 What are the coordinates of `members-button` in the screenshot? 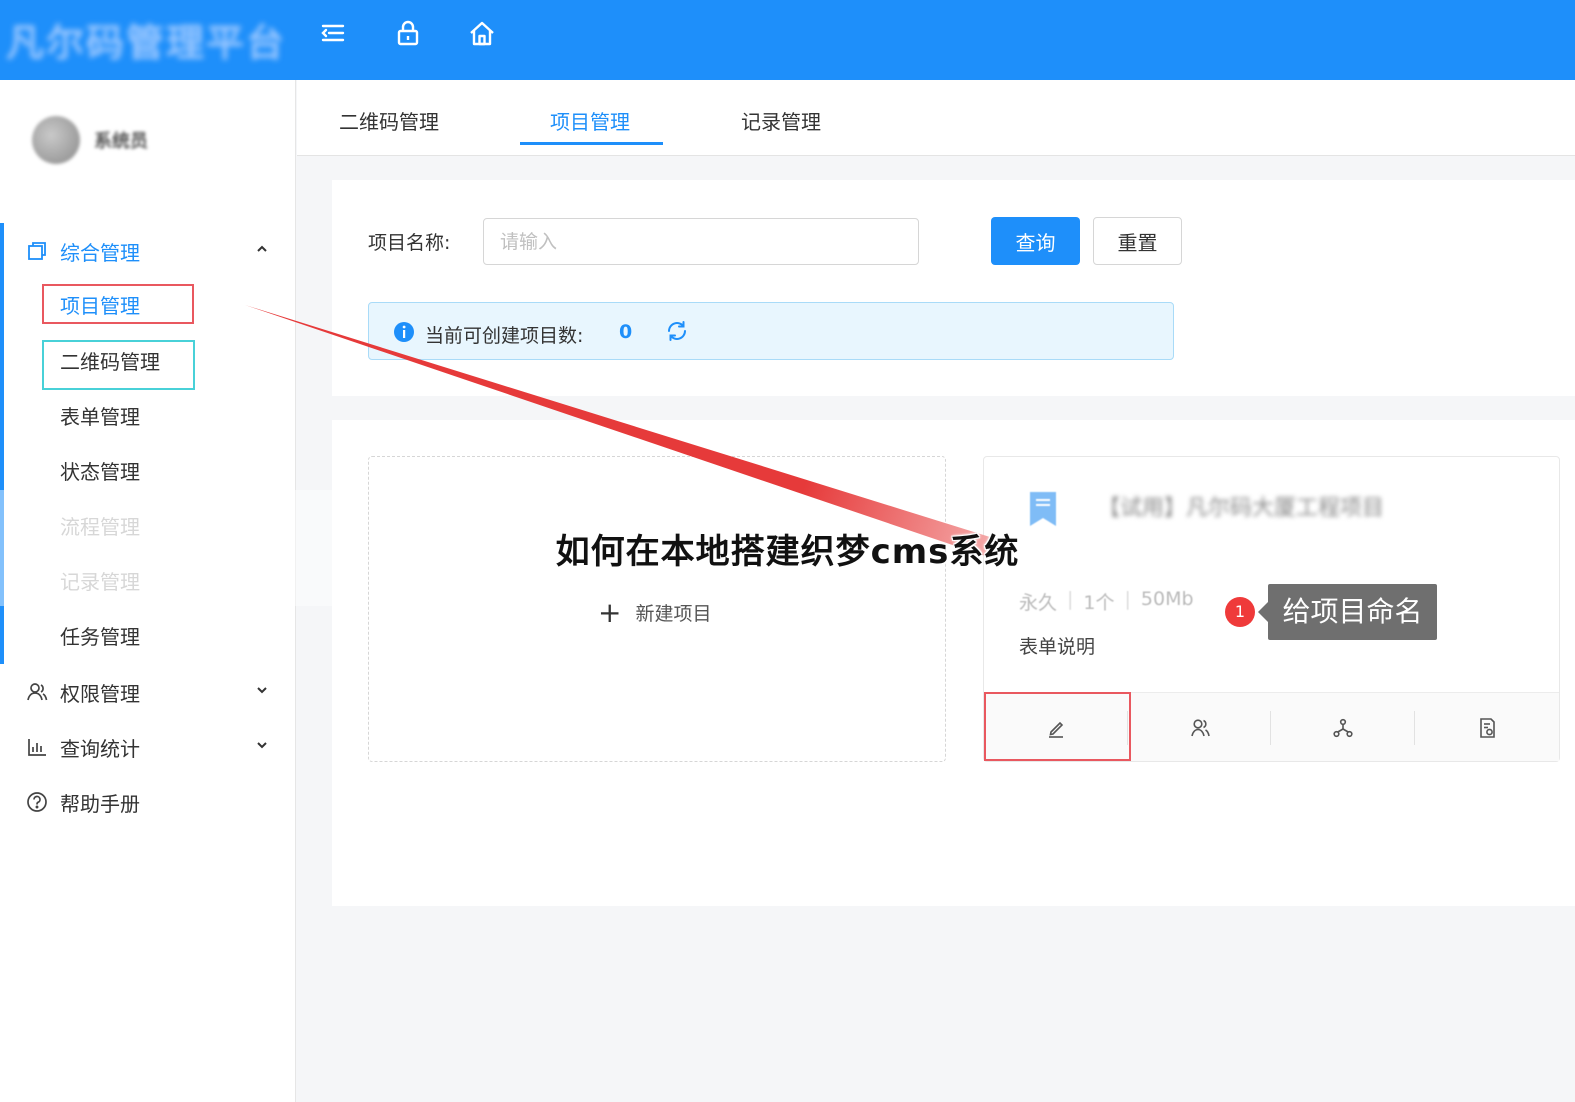 It's located at (1199, 727).